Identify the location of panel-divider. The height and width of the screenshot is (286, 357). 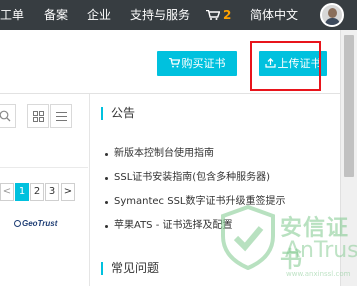
(89, 190).